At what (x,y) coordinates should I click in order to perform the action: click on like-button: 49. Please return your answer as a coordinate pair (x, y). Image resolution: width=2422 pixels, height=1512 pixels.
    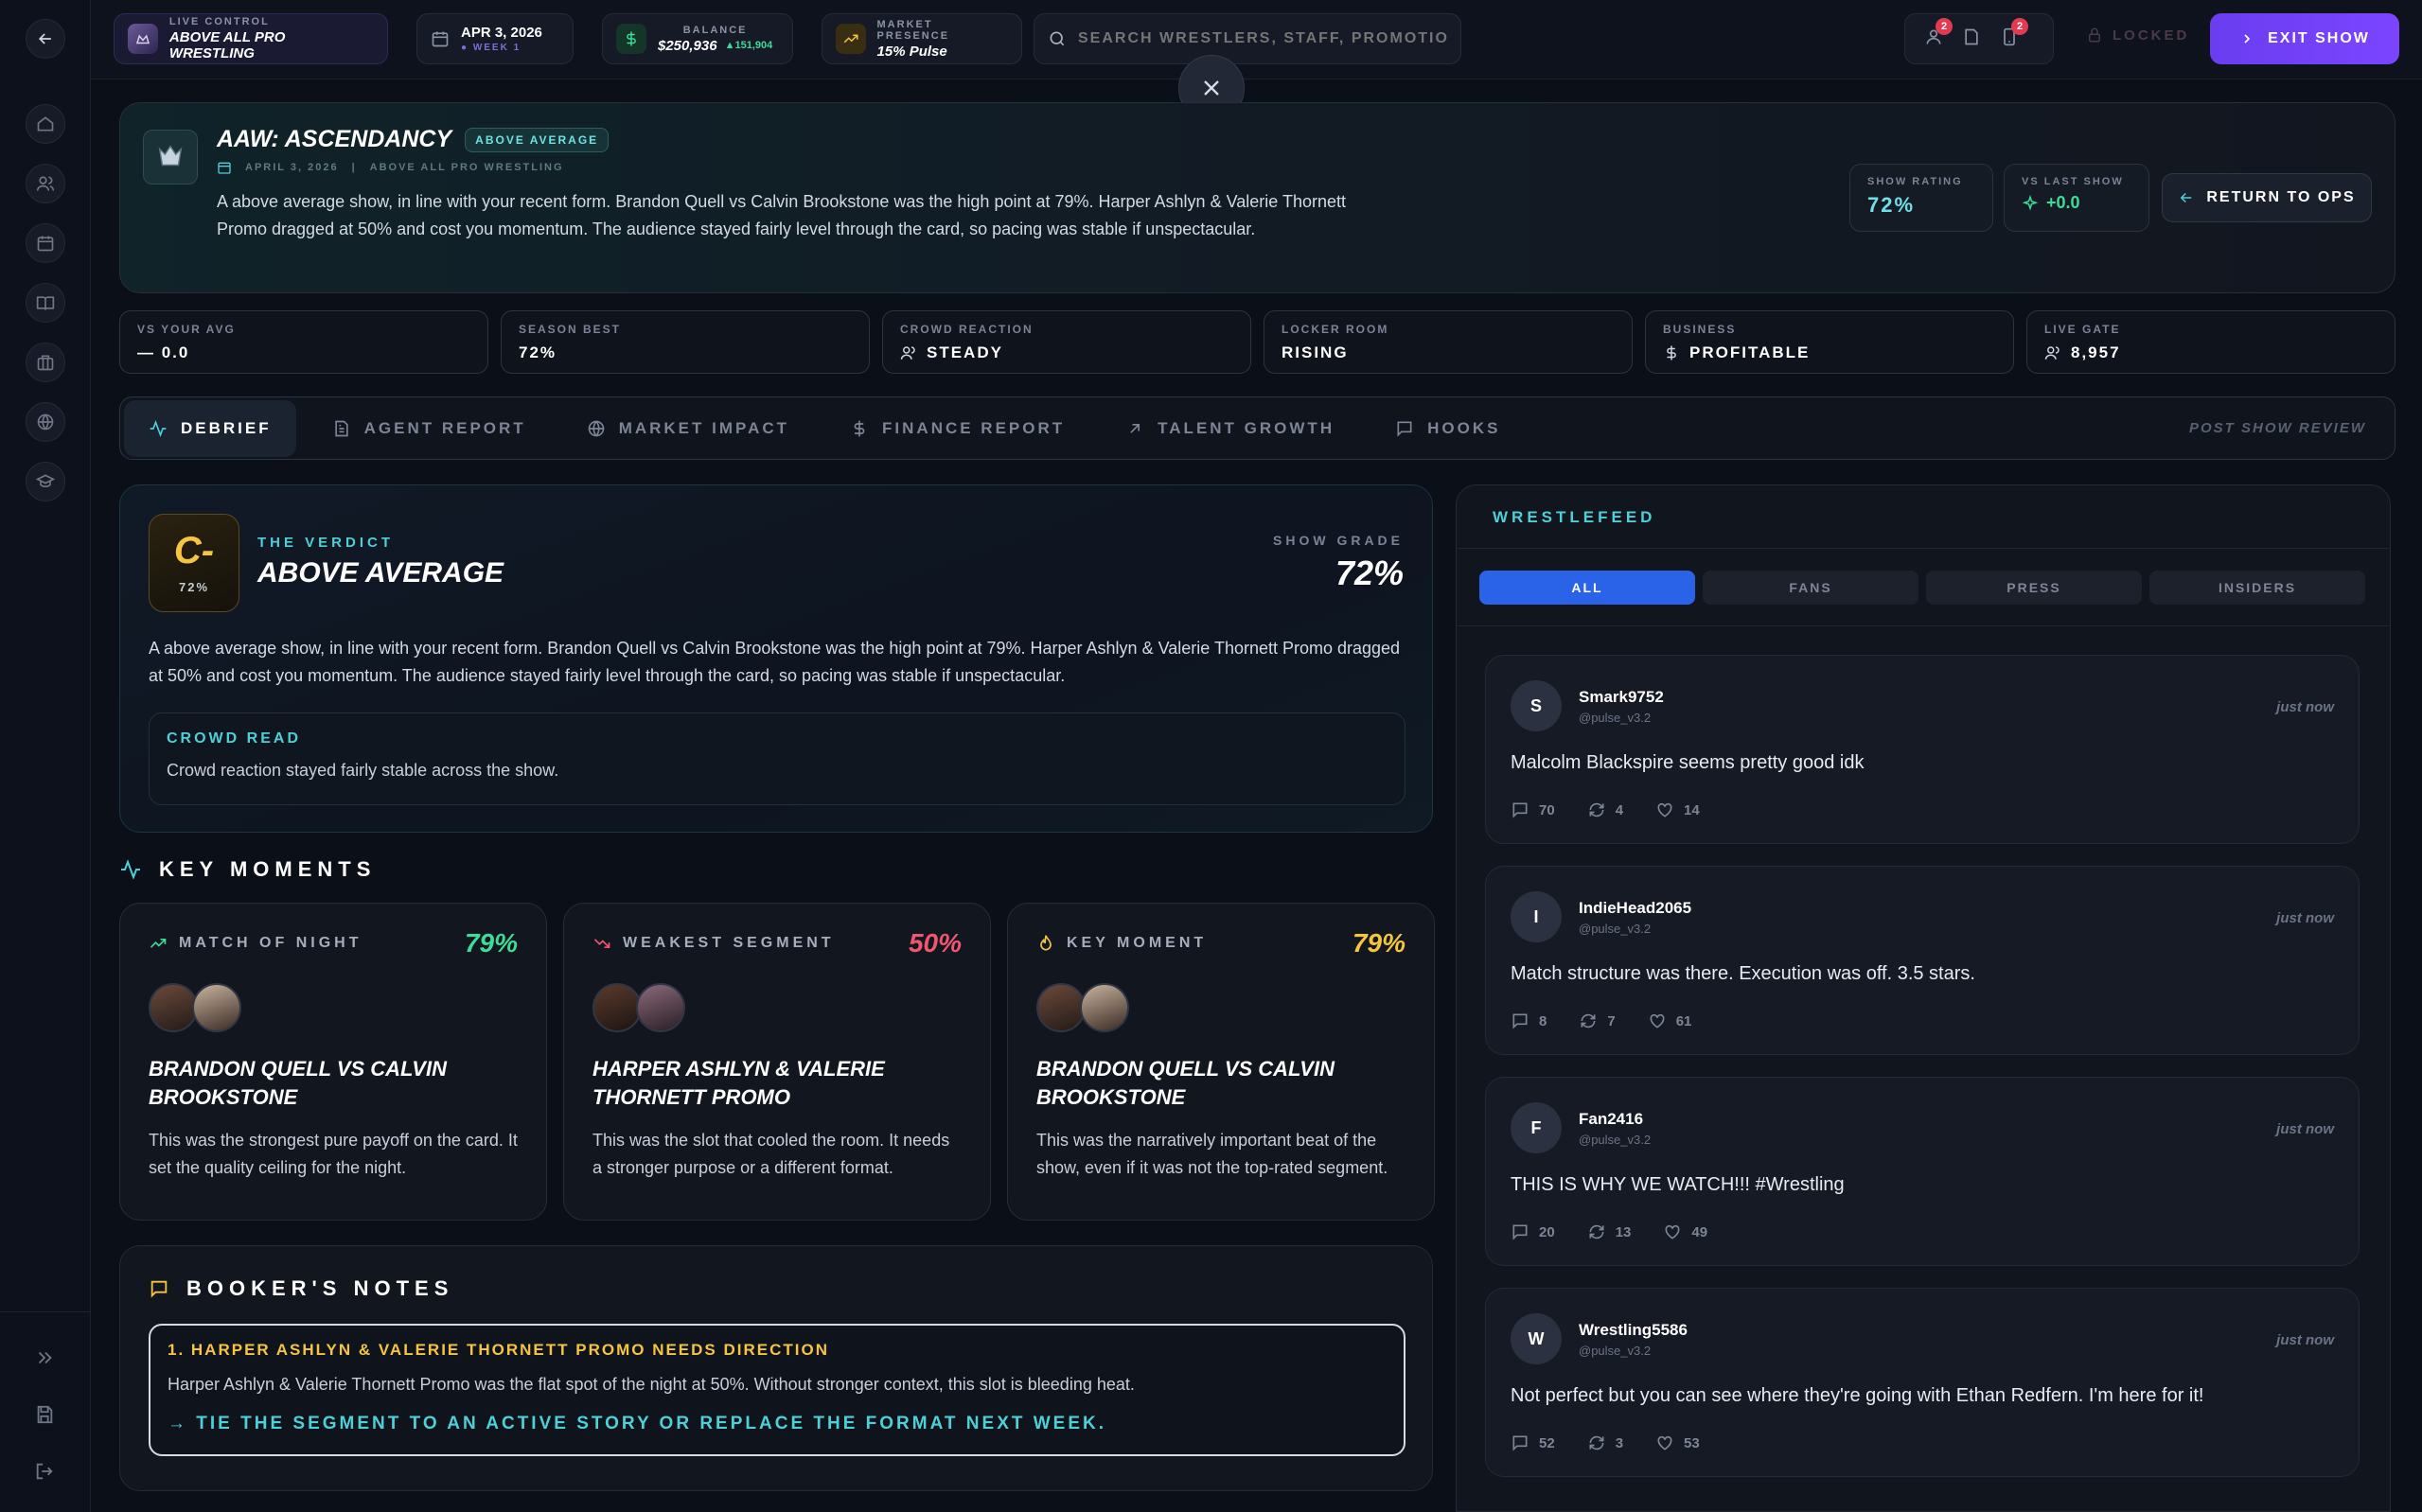
    Looking at the image, I should click on (1685, 1231).